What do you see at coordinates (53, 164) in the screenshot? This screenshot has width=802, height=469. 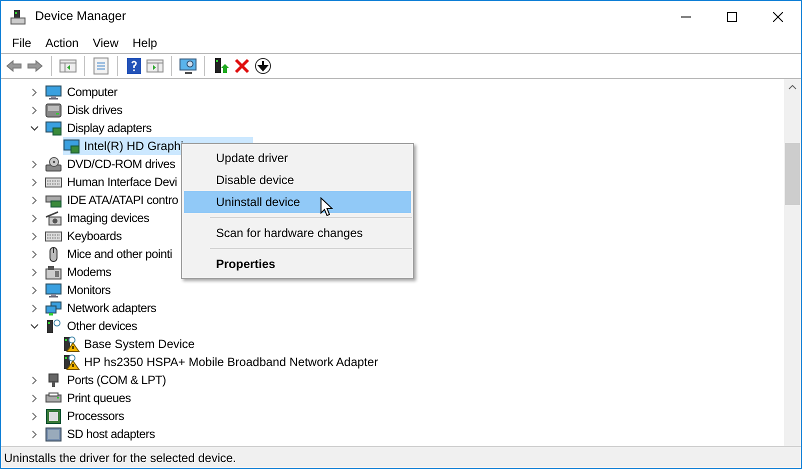 I see `disc-drive-icon` at bounding box center [53, 164].